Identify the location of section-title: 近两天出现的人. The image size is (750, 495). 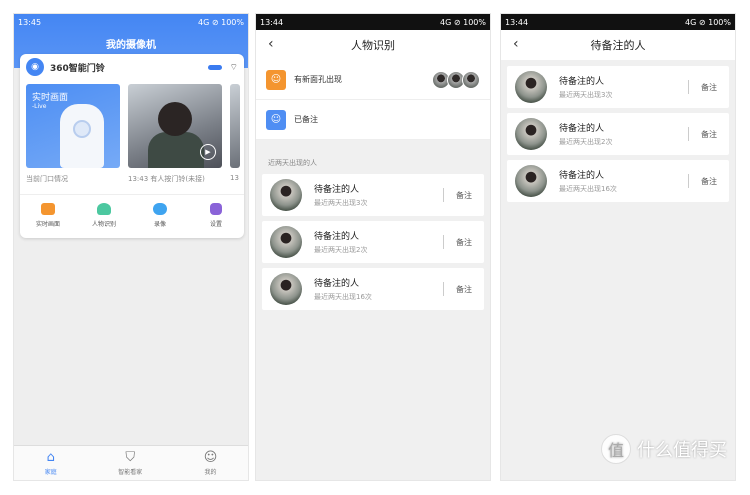
(292, 163).